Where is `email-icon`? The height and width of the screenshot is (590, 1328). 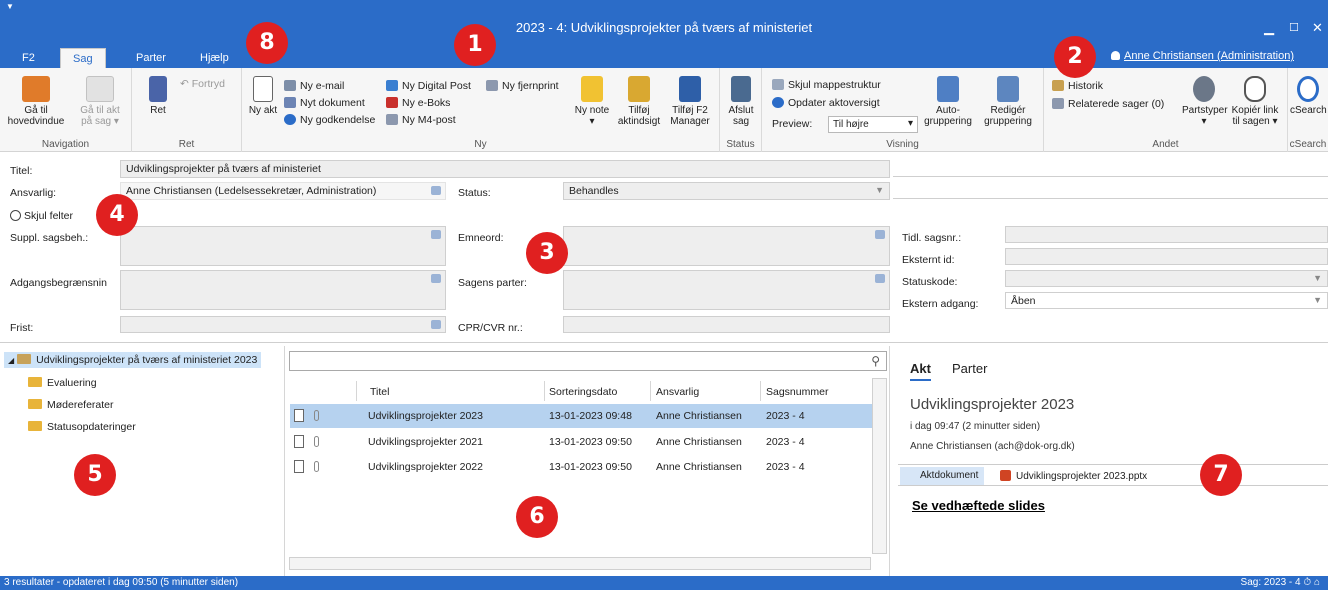
email-icon is located at coordinates (290, 85).